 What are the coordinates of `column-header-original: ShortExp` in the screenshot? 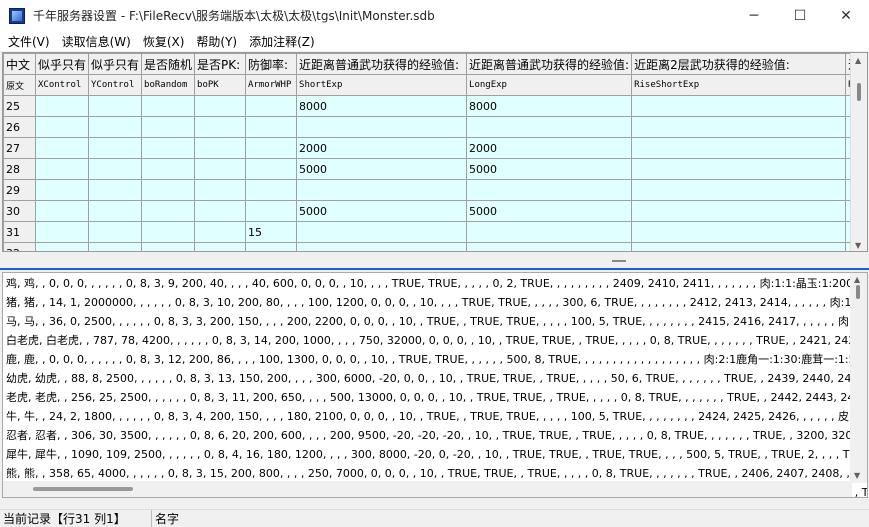 It's located at (382, 85).